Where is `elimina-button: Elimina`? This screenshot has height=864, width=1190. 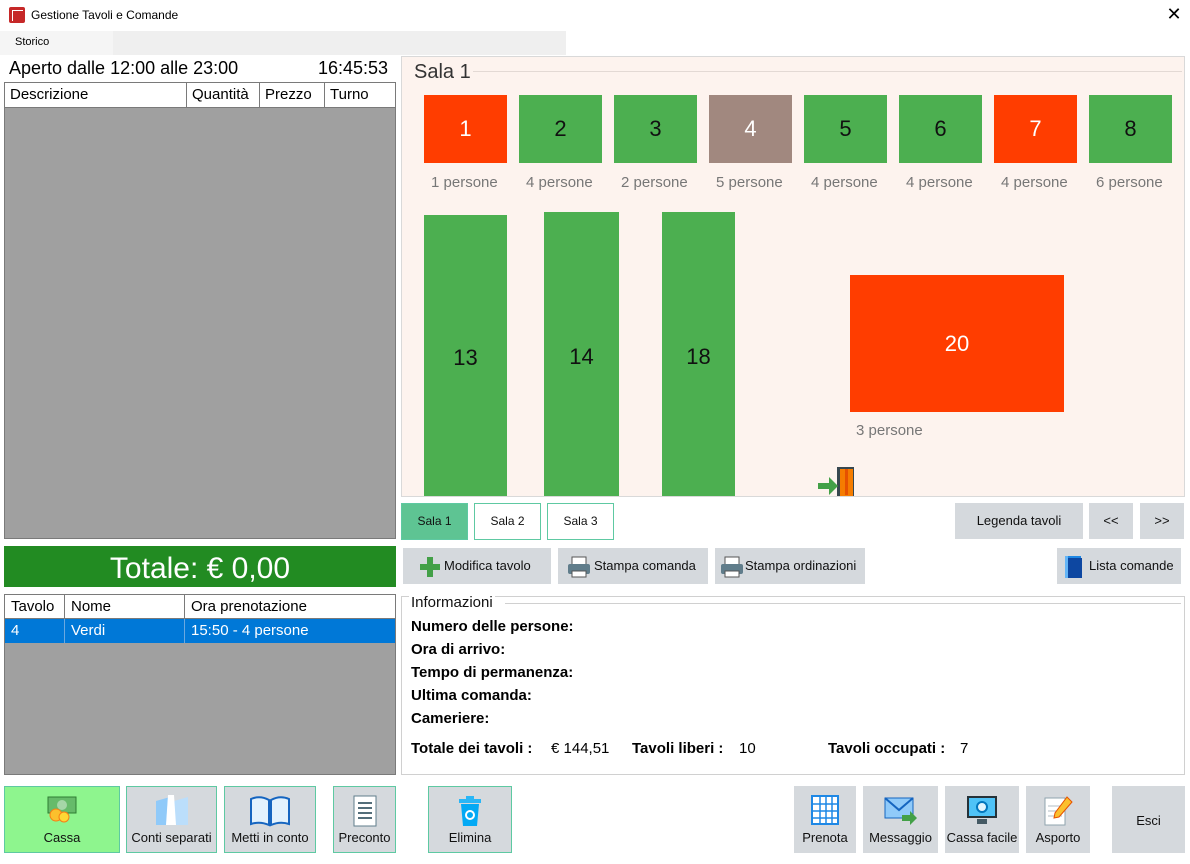
elimina-button: Elimina is located at coordinates (470, 819).